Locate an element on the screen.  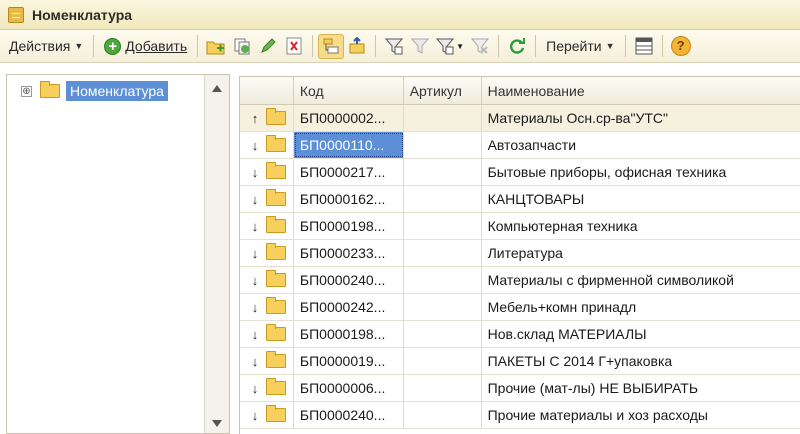
tree-item-root: ⊕ Номенклатура is located at coordinates (94, 91).